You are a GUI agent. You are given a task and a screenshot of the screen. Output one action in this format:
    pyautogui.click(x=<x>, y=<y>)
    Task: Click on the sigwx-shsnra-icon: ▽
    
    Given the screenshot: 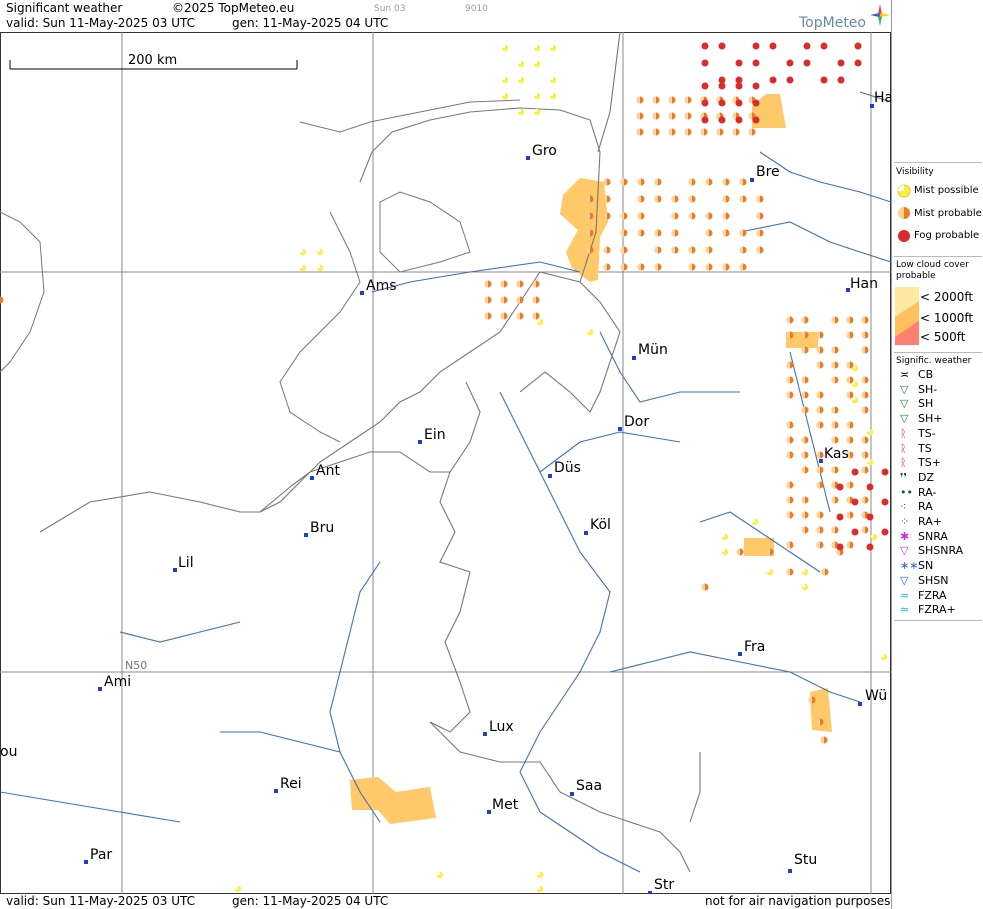 What is the action you would take?
    pyautogui.click(x=904, y=551)
    